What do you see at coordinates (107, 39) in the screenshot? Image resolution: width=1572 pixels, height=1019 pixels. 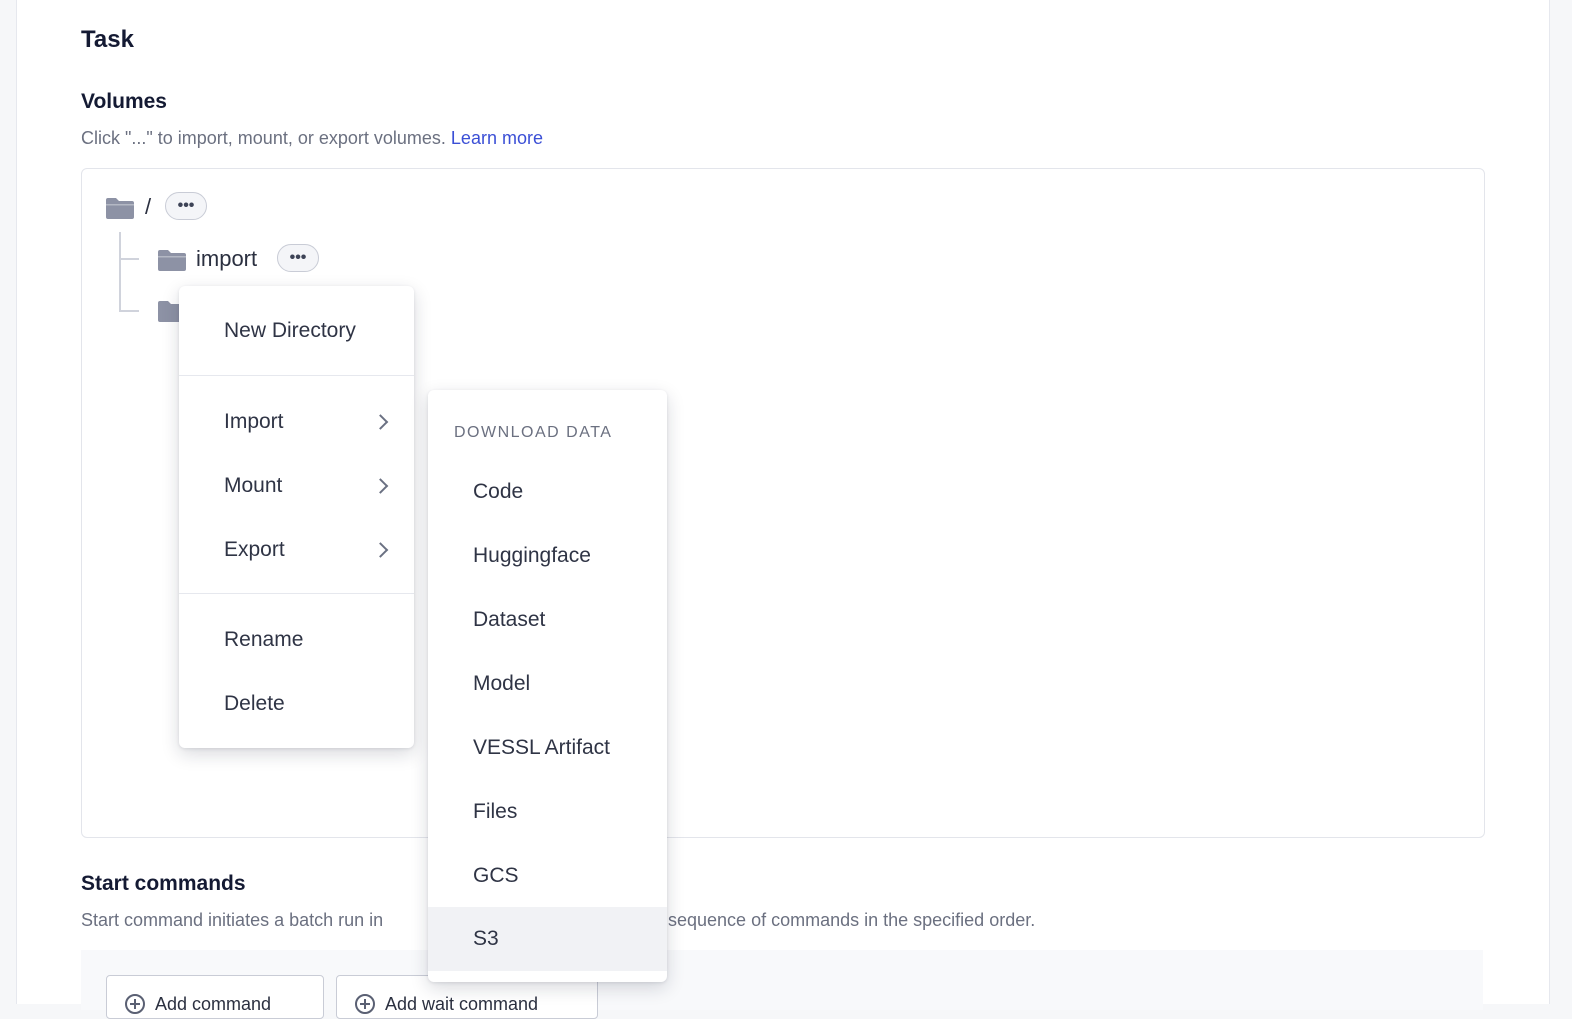 I see `page-title: Task` at bounding box center [107, 39].